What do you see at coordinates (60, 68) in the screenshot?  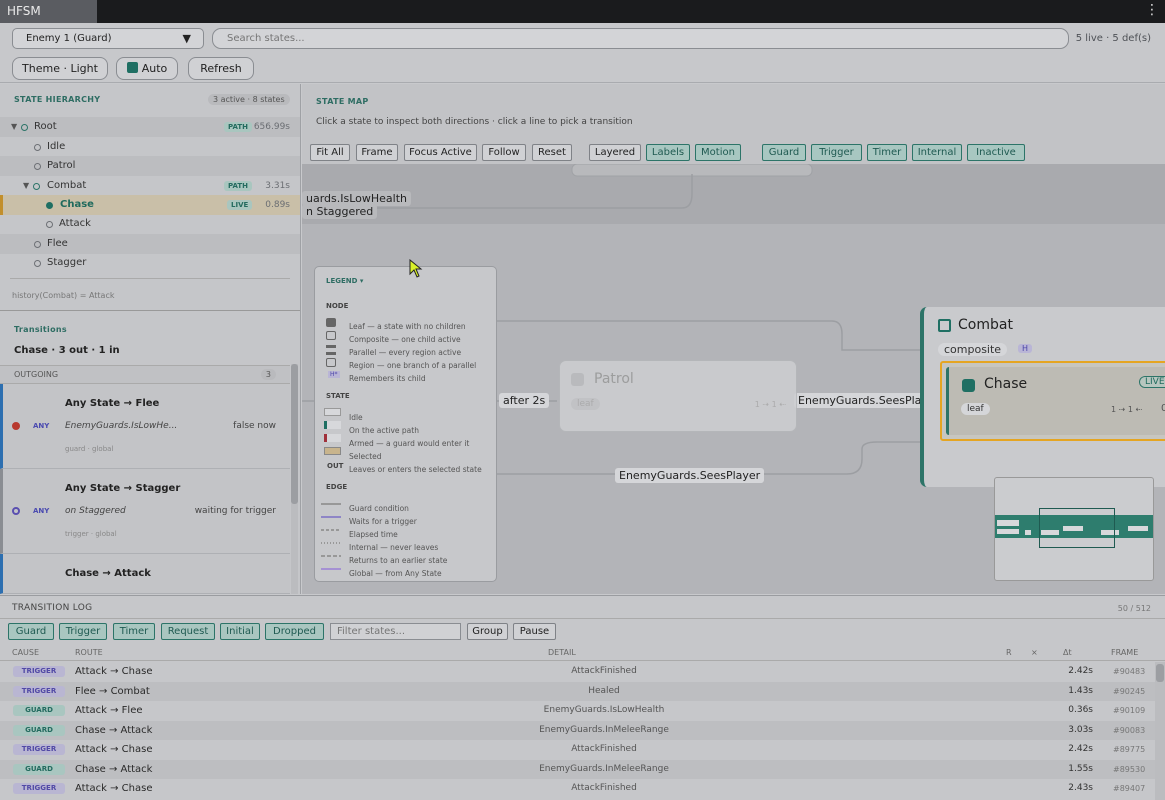 I see `theme-button: Theme · Light` at bounding box center [60, 68].